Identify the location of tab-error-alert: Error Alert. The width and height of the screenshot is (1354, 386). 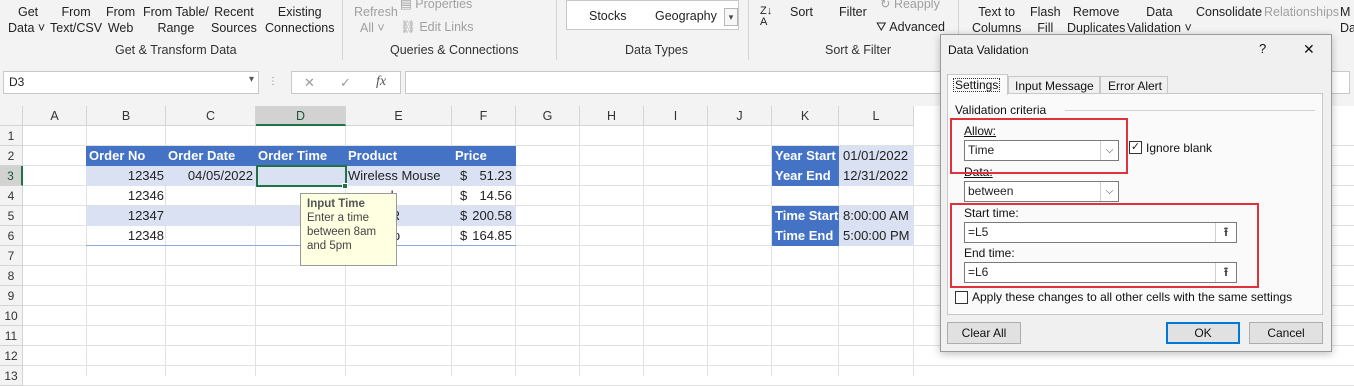
(1134, 85).